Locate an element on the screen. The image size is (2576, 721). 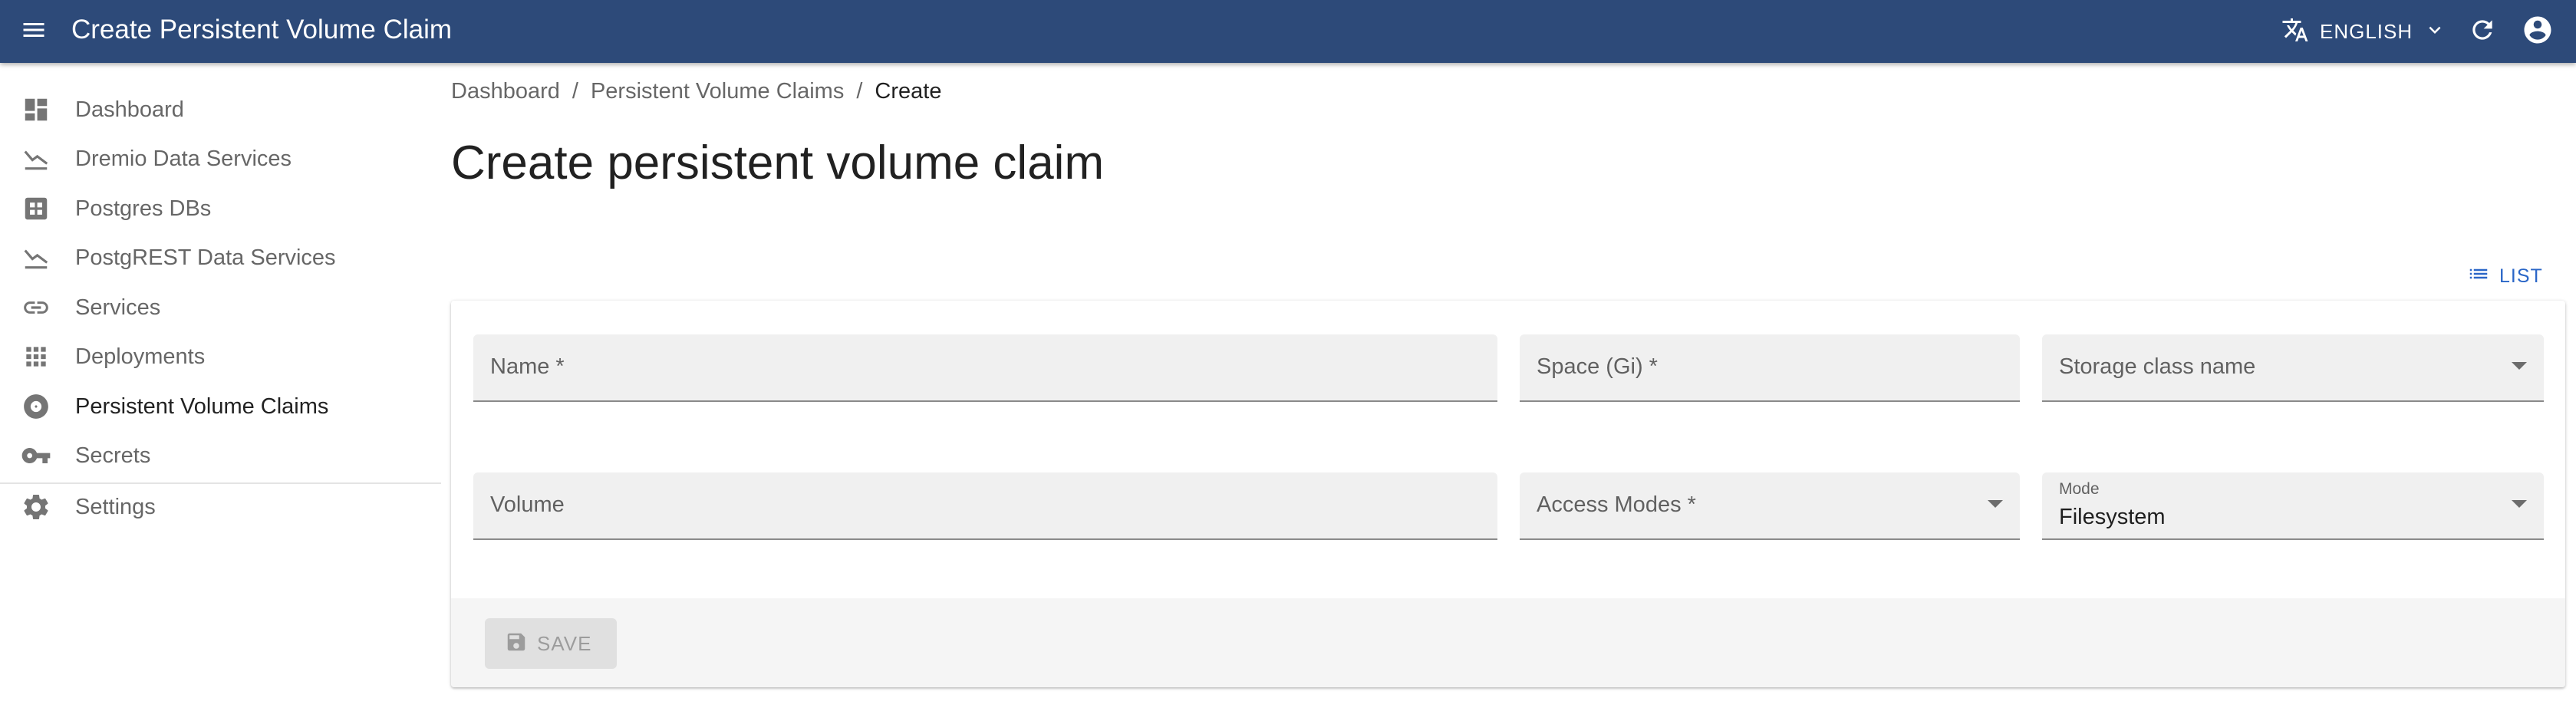
form-toolbar: SAVE is located at coordinates (1508, 643).